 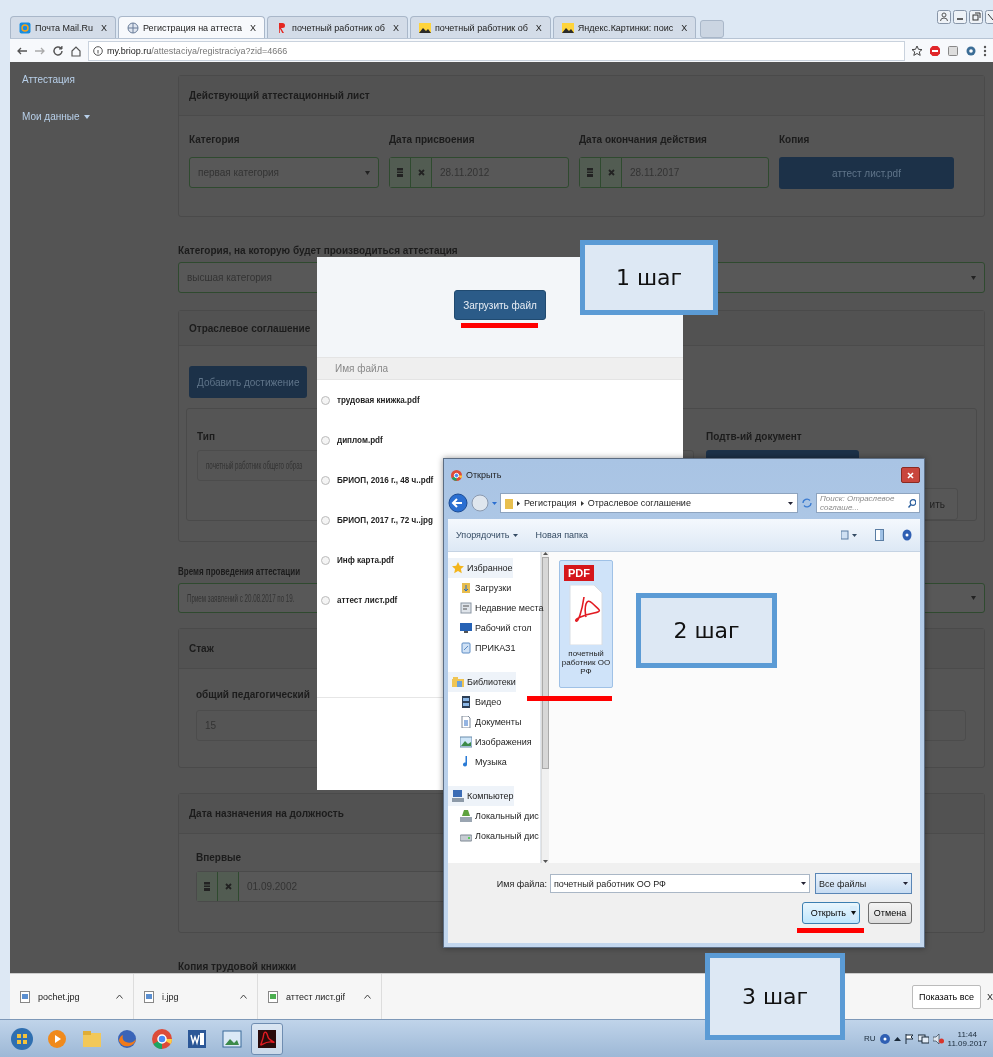 I want to click on url-path: /attestaciya/registraciya?zid=4666, so click(x=219, y=51).